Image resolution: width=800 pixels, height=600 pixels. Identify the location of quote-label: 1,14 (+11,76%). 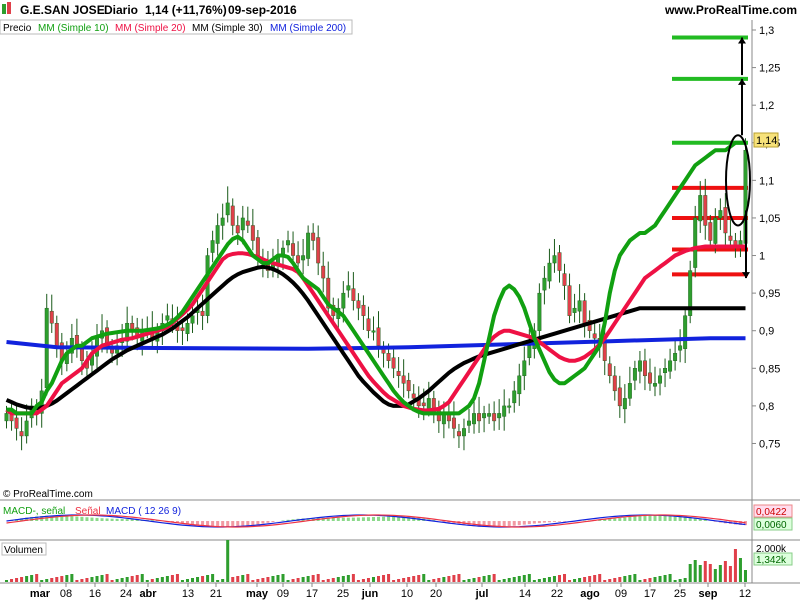
(186, 10).